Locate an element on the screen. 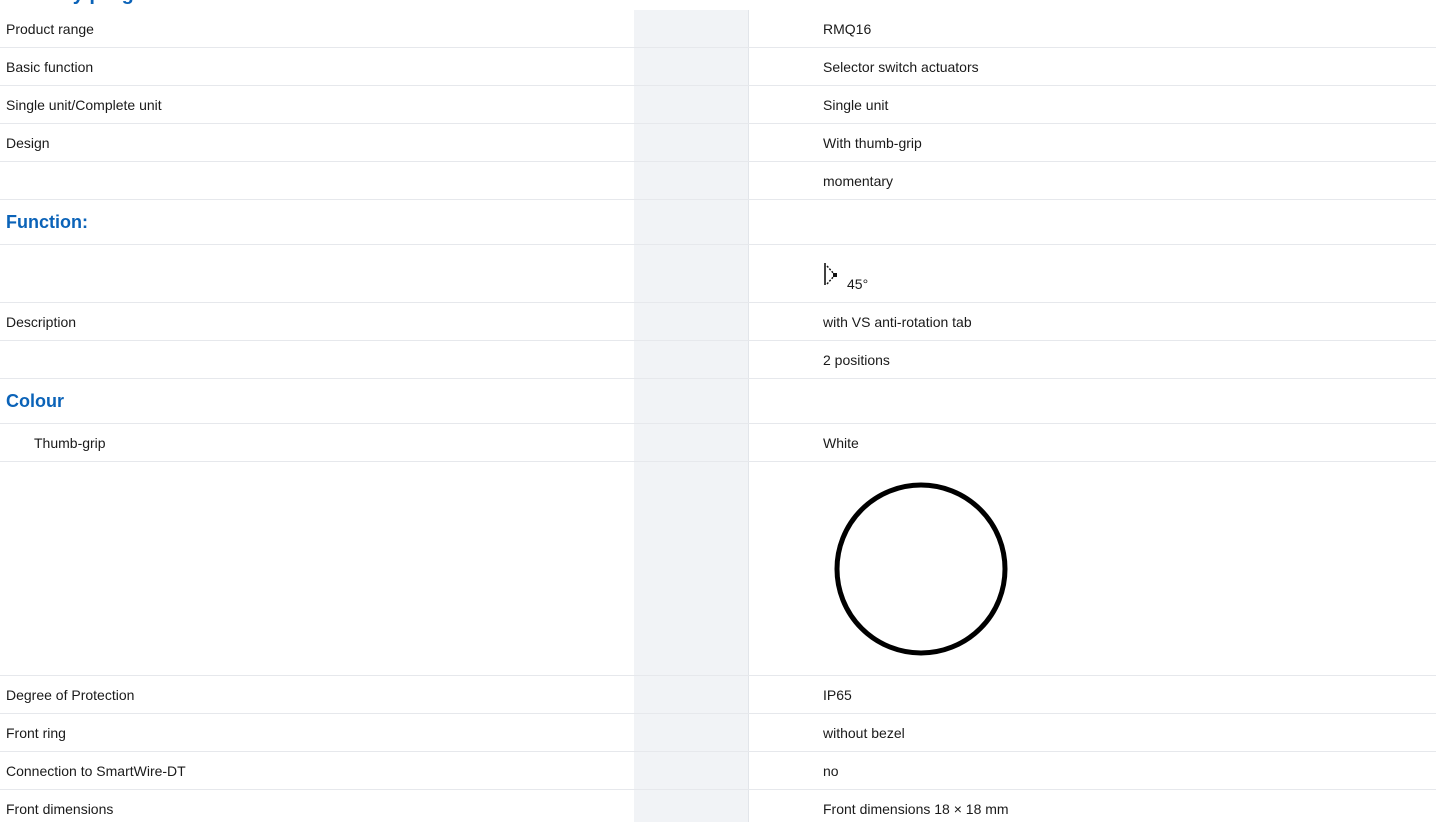 The width and height of the screenshot is (1436, 822). group-heading-colour: Colour is located at coordinates (35, 400).